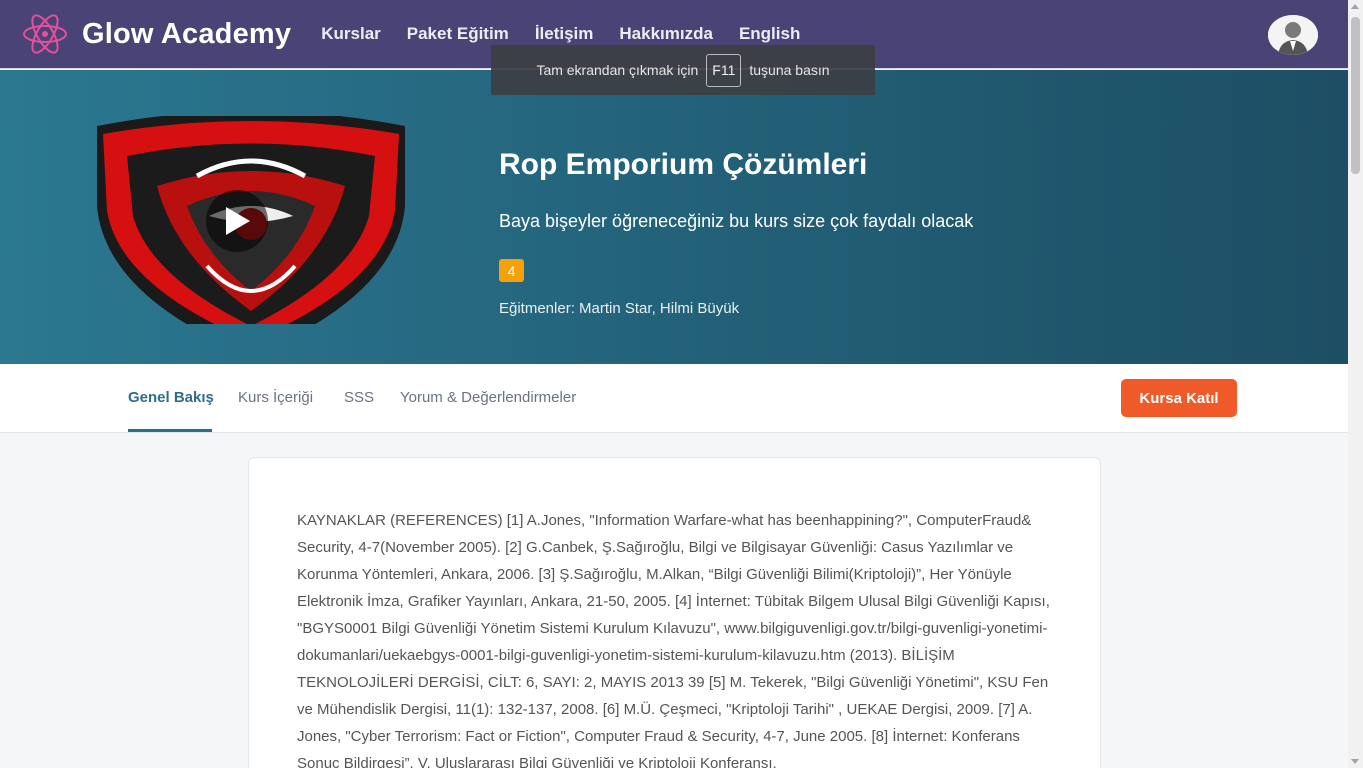 The width and height of the screenshot is (1363, 768). Describe the element at coordinates (1355, 761) in the screenshot. I see `scroll-down-icon` at that location.